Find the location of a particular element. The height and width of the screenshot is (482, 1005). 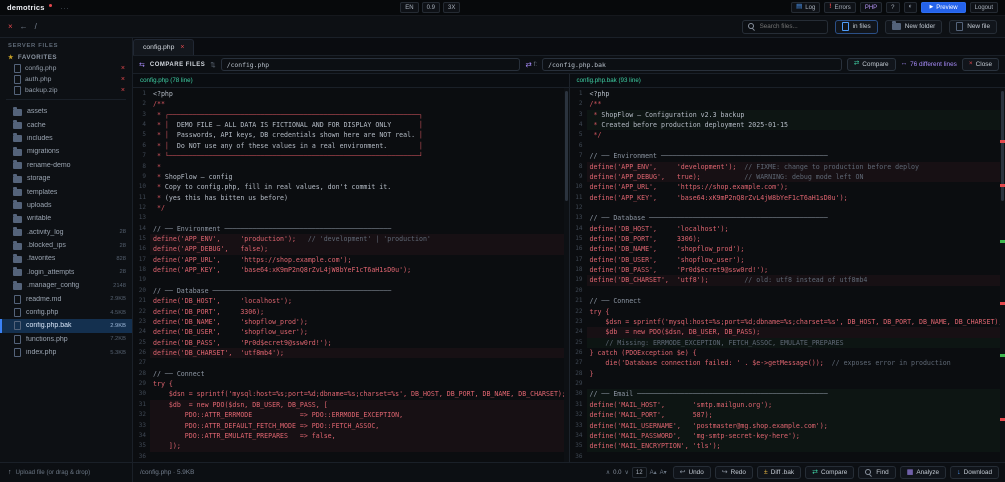

play-icon: ▶ is located at coordinates (931, 7).